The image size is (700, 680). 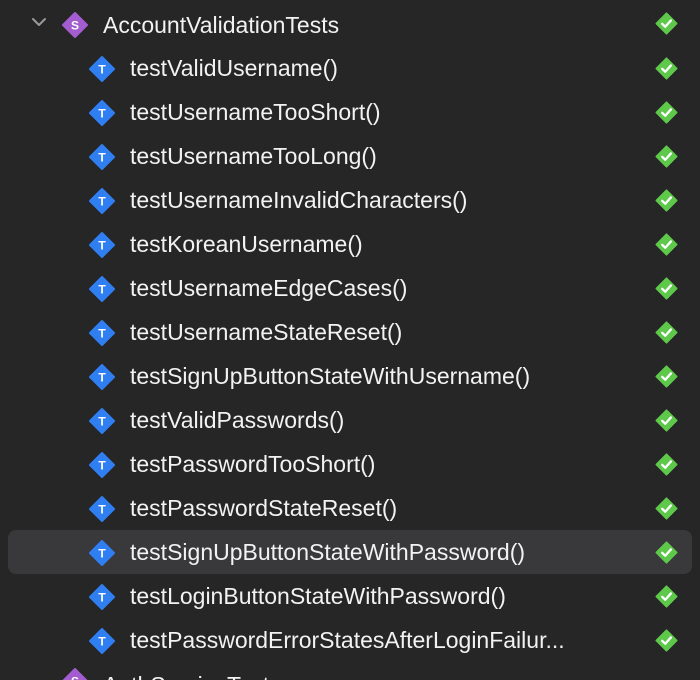 I want to click on test-class-name: AccountValidationTests, so click(x=221, y=25).